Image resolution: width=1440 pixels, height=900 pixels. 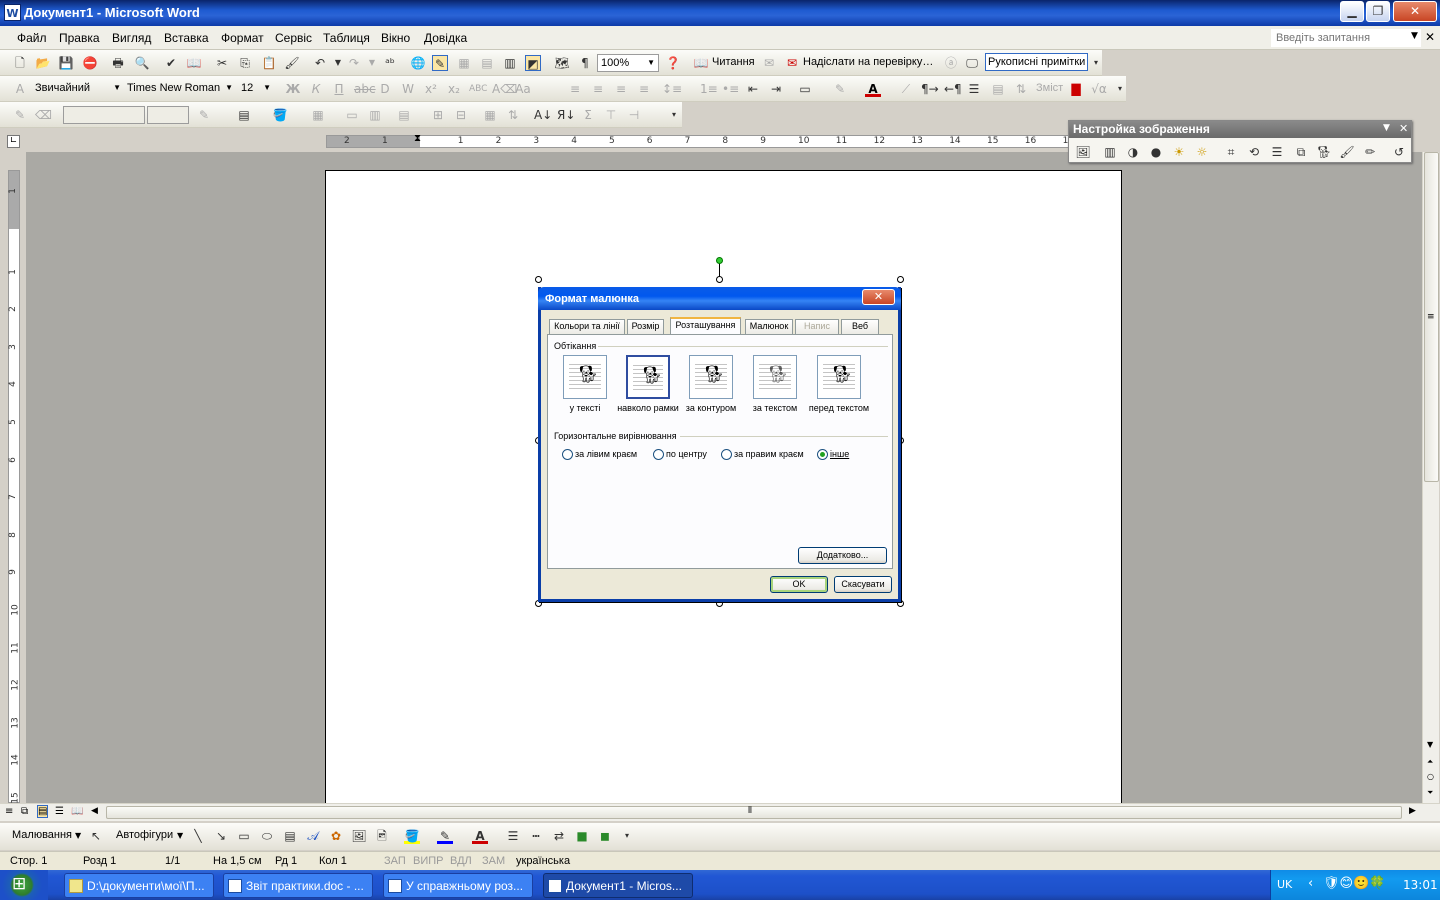 What do you see at coordinates (1049, 88) in the screenshot?
I see `toc-button: Зміст` at bounding box center [1049, 88].